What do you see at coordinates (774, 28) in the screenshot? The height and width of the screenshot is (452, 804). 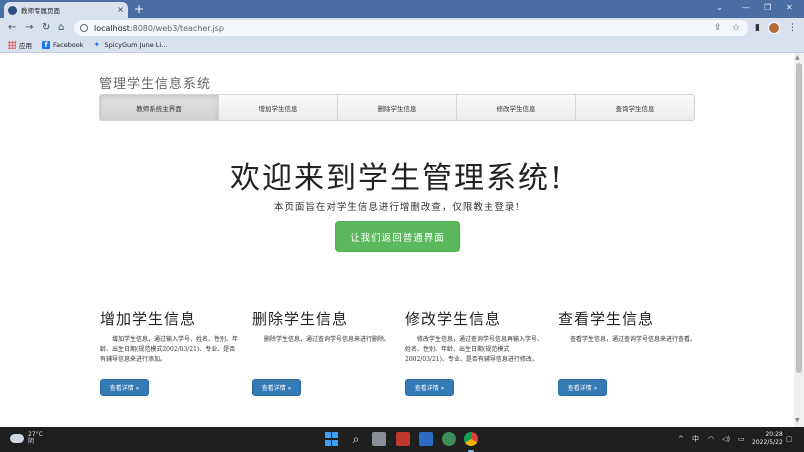 I see `profile-avatar` at bounding box center [774, 28].